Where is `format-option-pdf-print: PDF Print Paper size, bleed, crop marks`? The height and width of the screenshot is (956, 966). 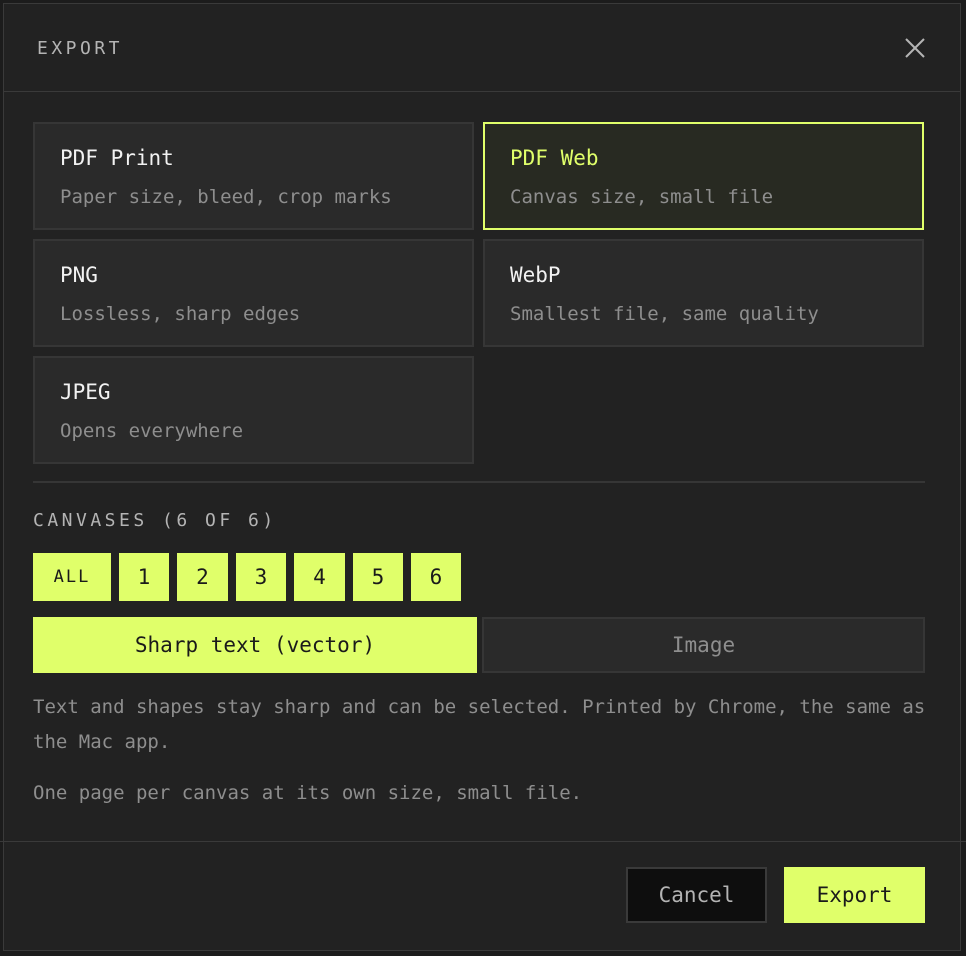 format-option-pdf-print: PDF Print Paper size, bleed, crop marks is located at coordinates (253, 176).